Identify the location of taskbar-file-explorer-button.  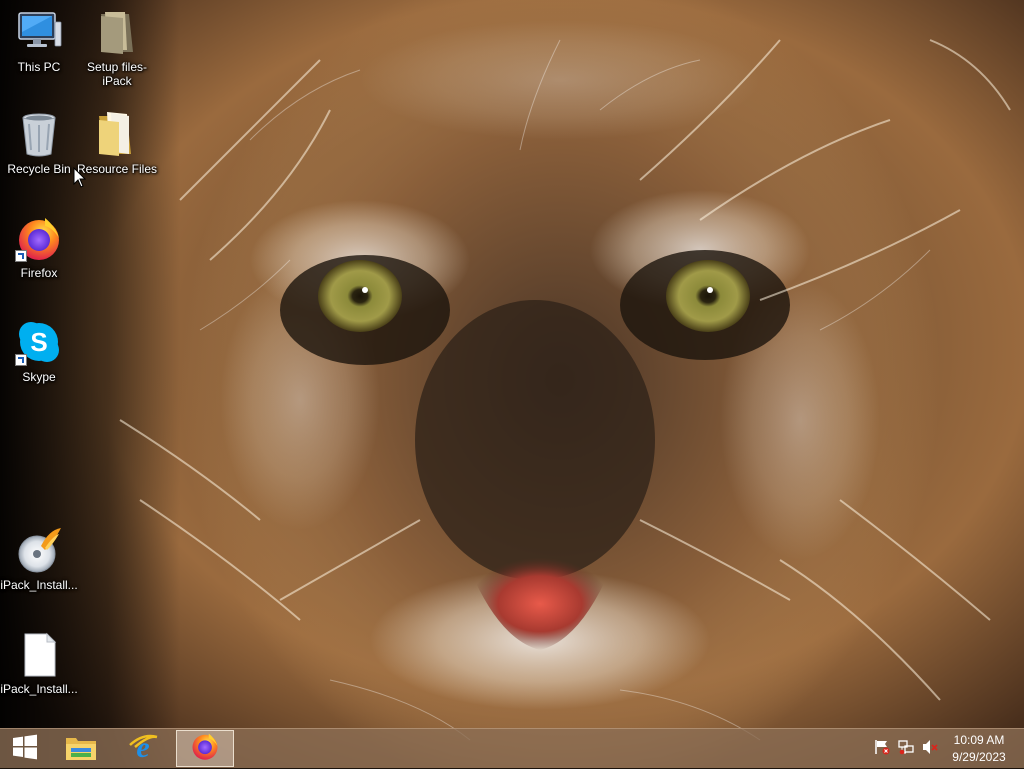
(81, 749).